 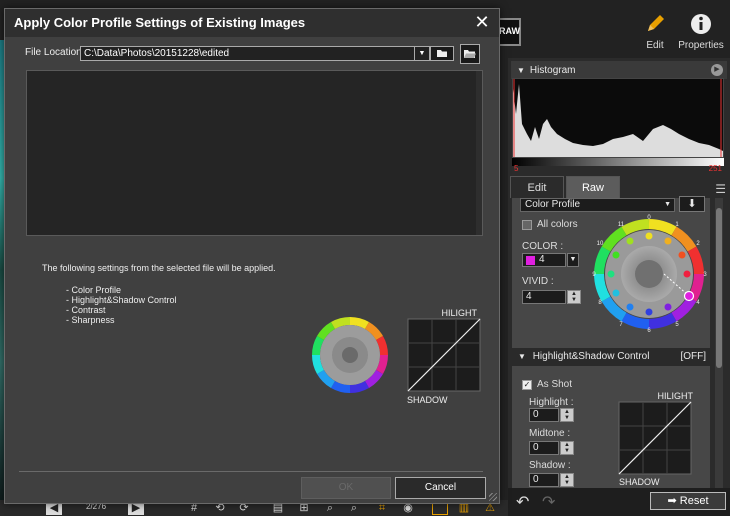 What do you see at coordinates (543, 246) in the screenshot?
I see `color-label: COLOR :` at bounding box center [543, 246].